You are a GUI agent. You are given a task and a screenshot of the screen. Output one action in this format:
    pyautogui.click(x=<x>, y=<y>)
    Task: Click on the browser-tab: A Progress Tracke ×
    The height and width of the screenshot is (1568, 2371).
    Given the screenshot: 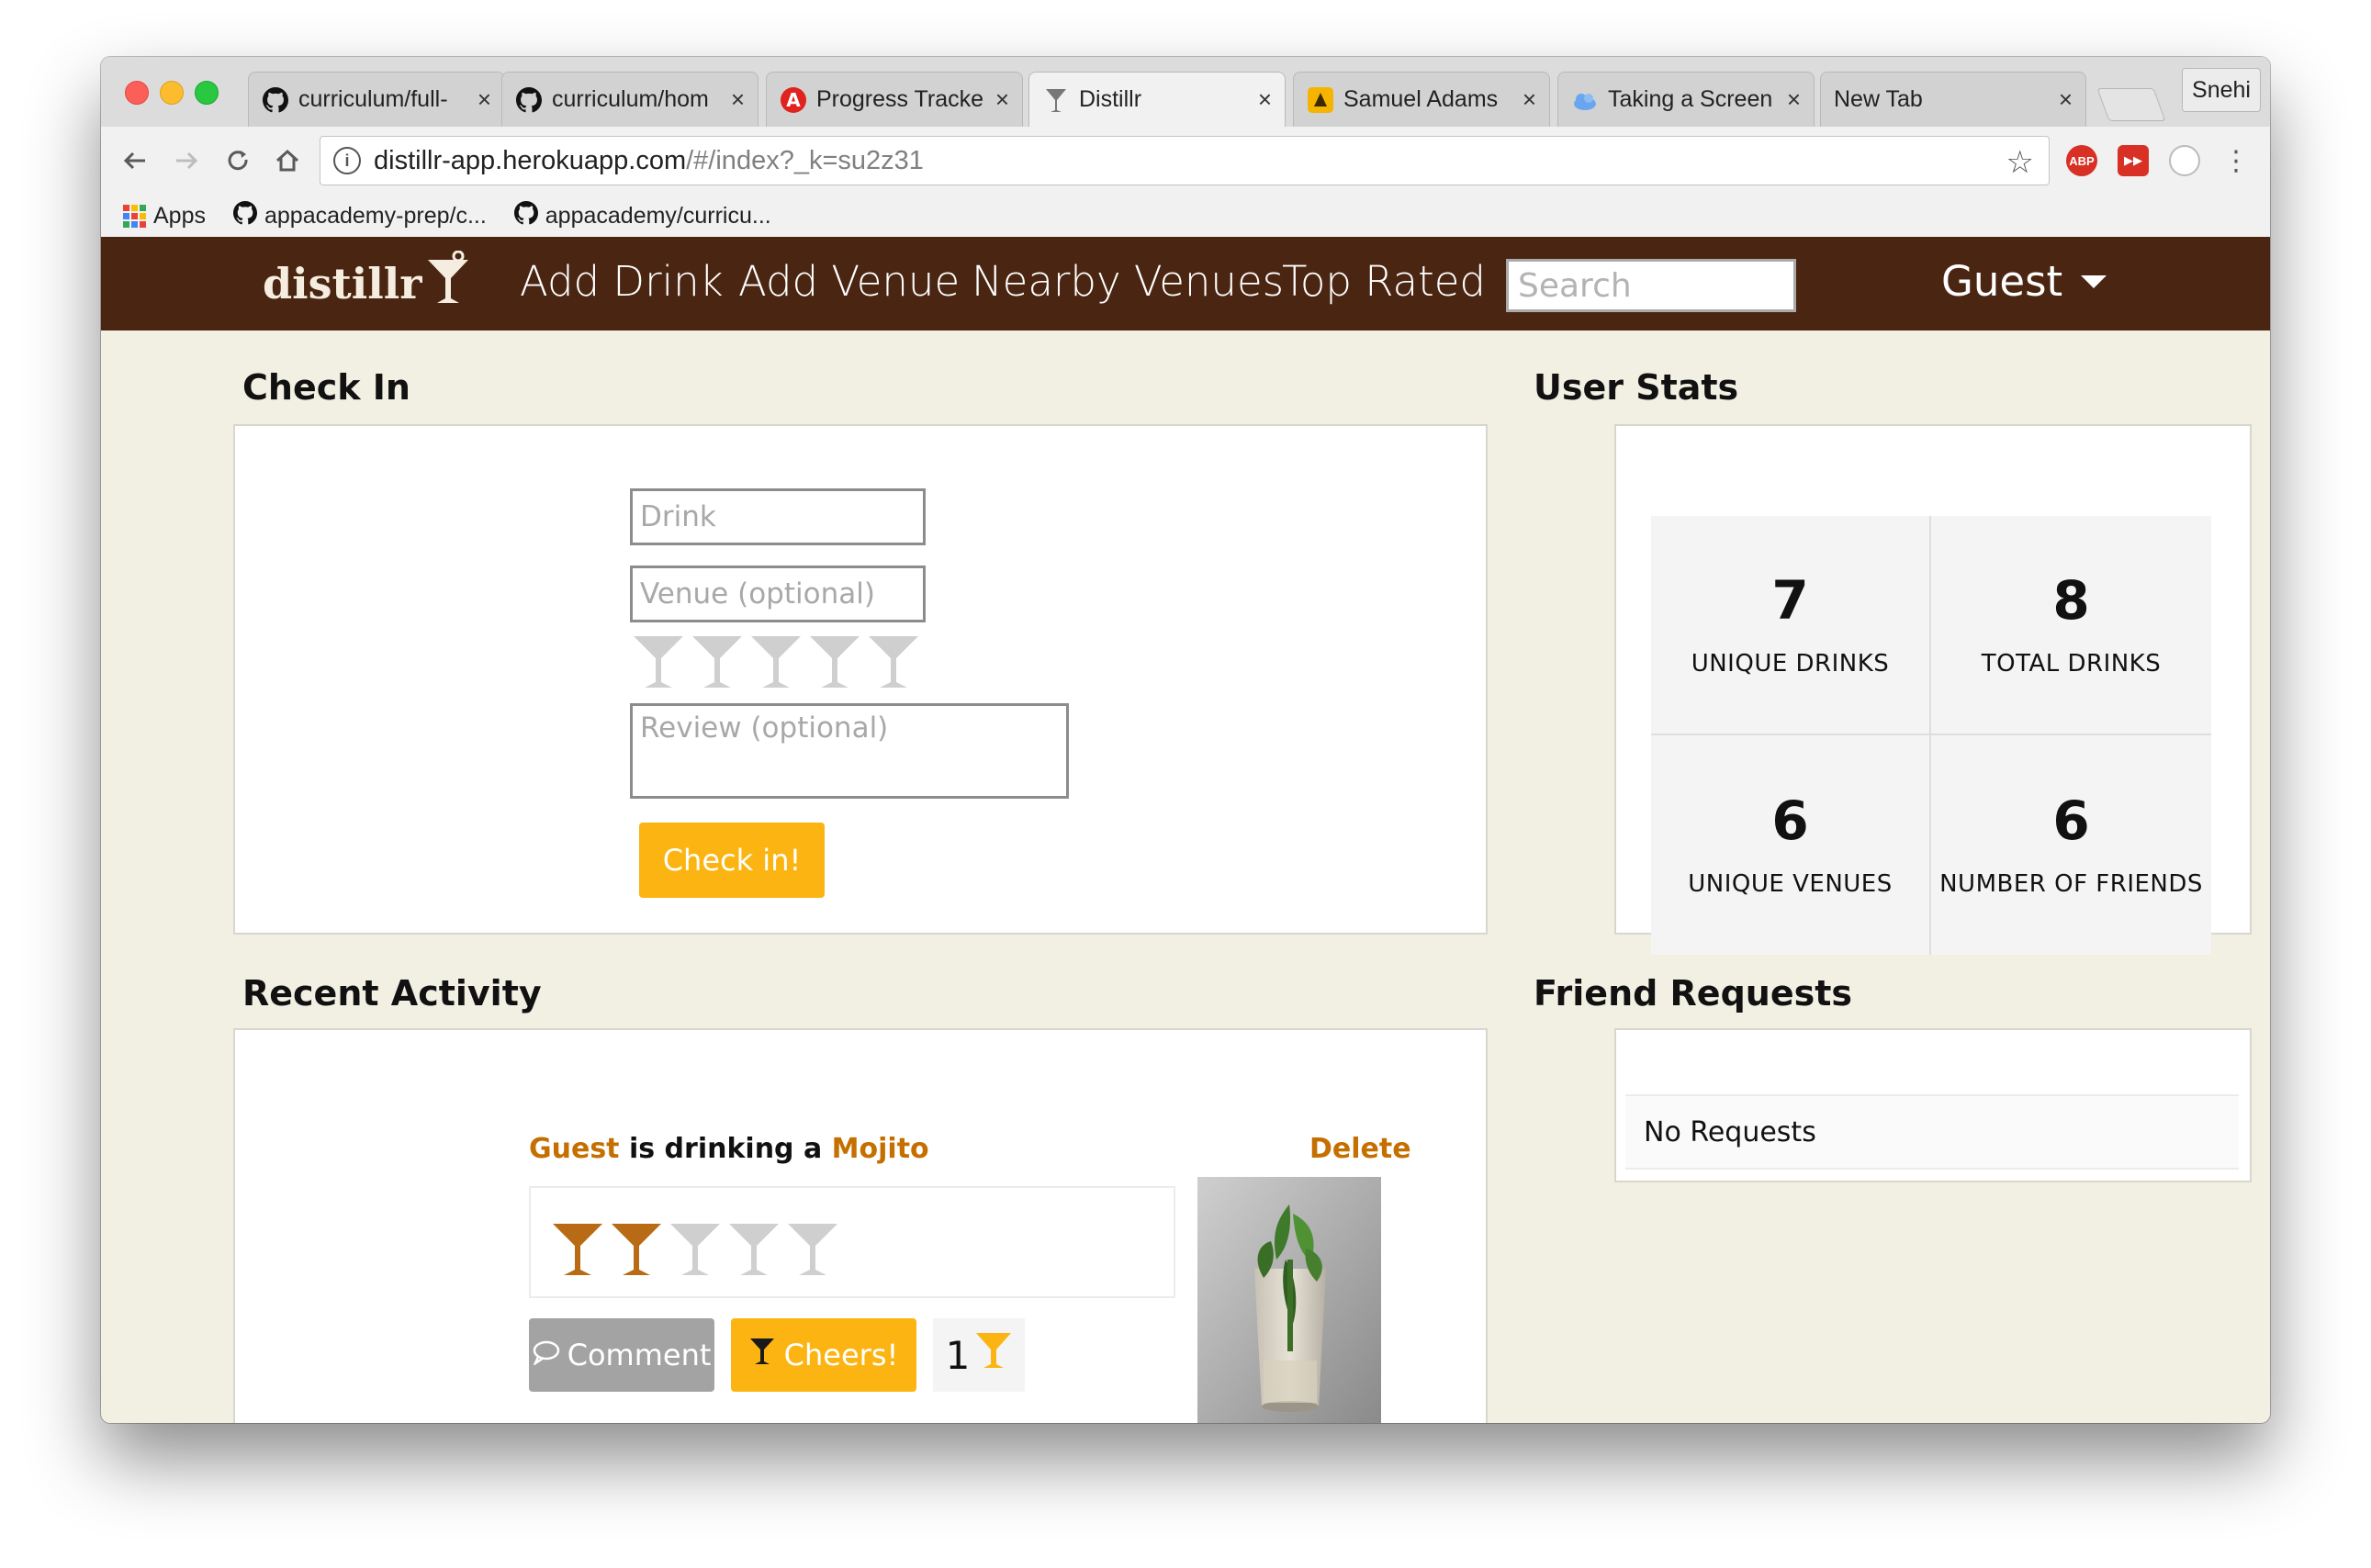 What is the action you would take?
    pyautogui.click(x=895, y=99)
    